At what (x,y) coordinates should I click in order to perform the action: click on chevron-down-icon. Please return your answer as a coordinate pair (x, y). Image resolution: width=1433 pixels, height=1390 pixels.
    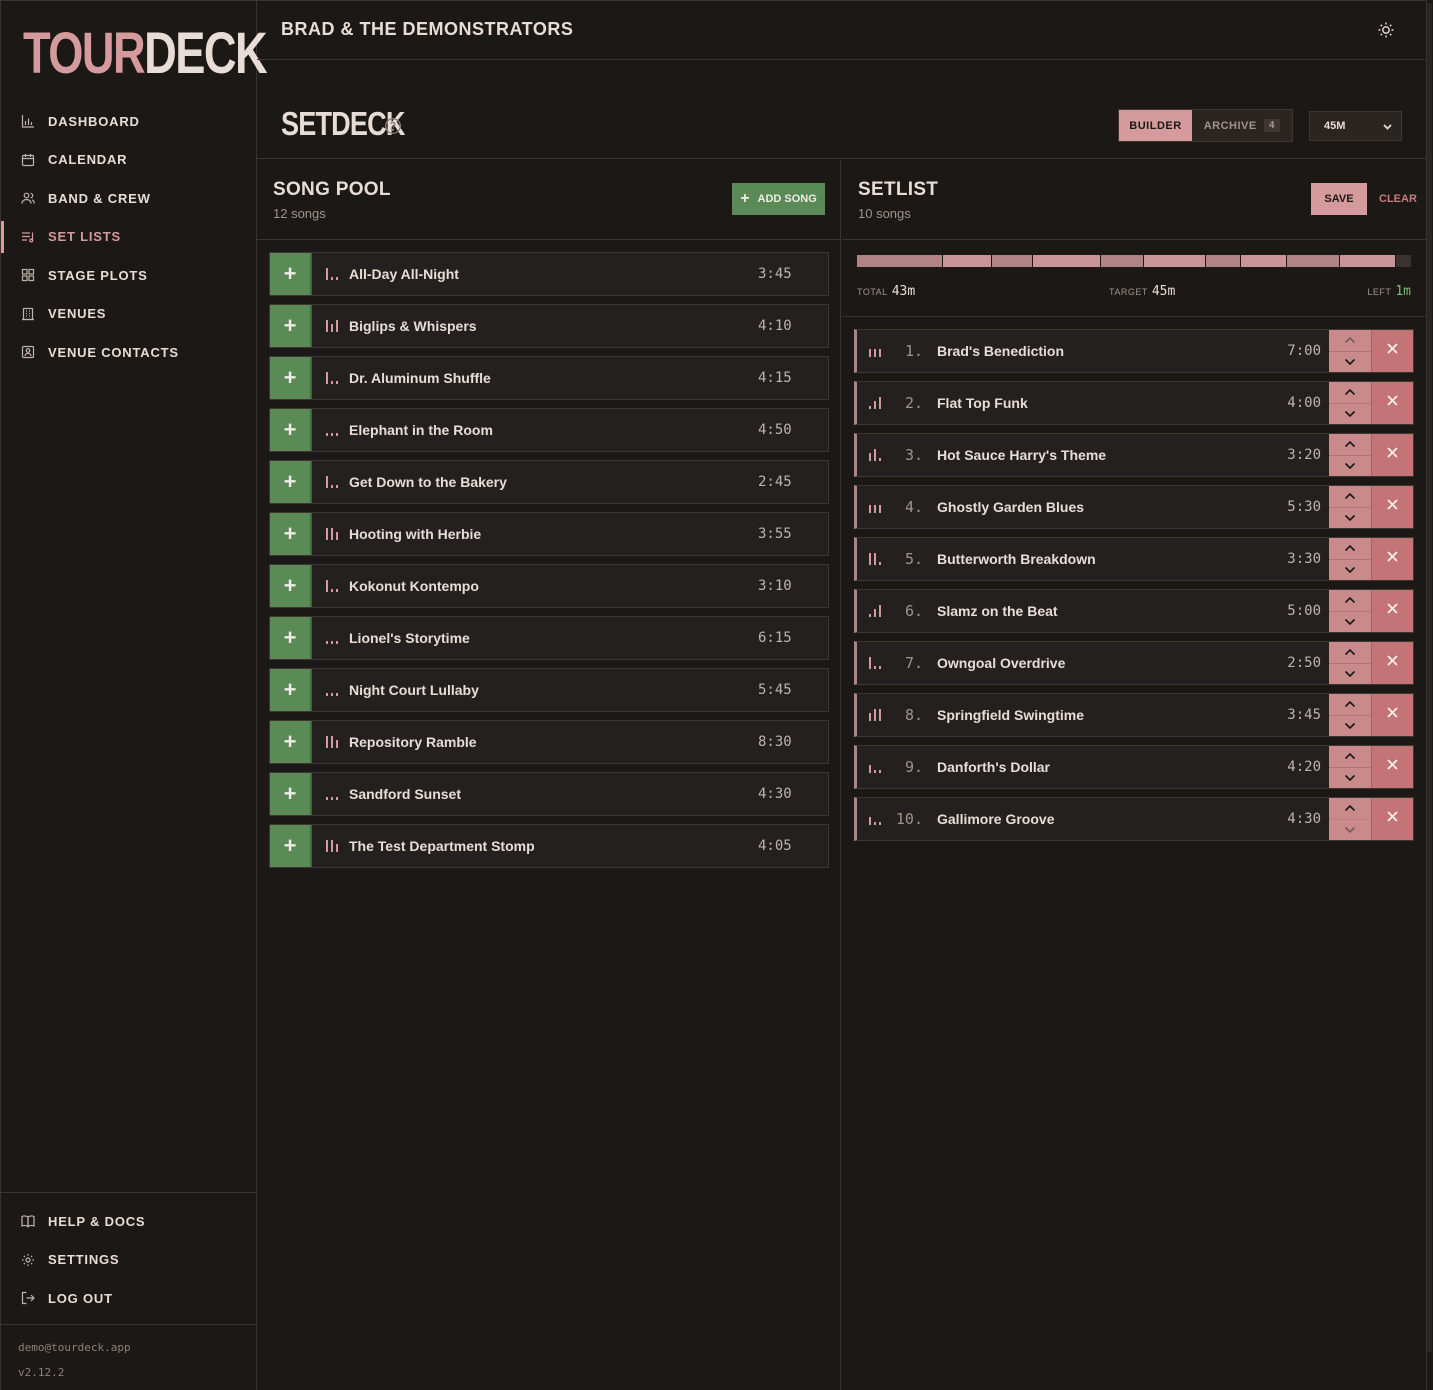
    Looking at the image, I should click on (1350, 414).